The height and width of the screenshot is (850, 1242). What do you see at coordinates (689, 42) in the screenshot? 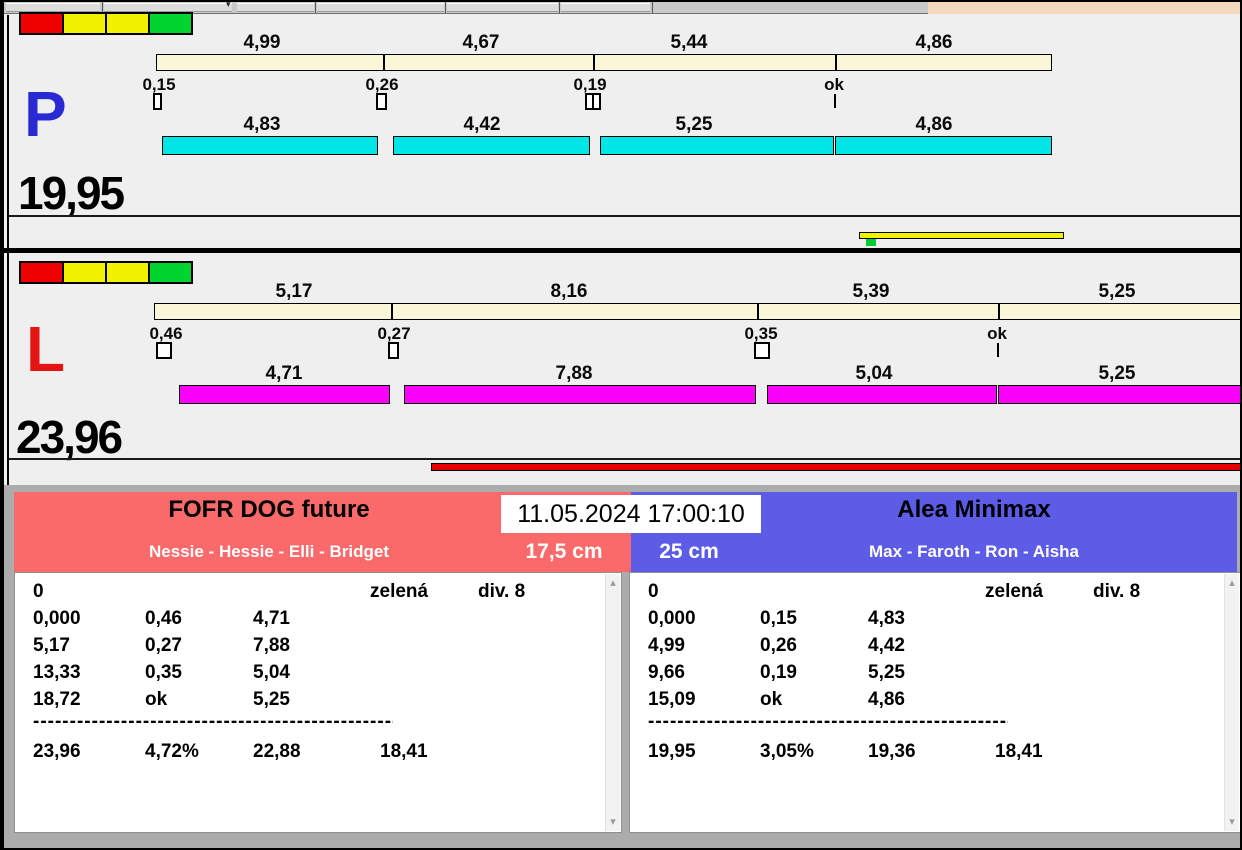
I see `tip-time: 5,44` at bounding box center [689, 42].